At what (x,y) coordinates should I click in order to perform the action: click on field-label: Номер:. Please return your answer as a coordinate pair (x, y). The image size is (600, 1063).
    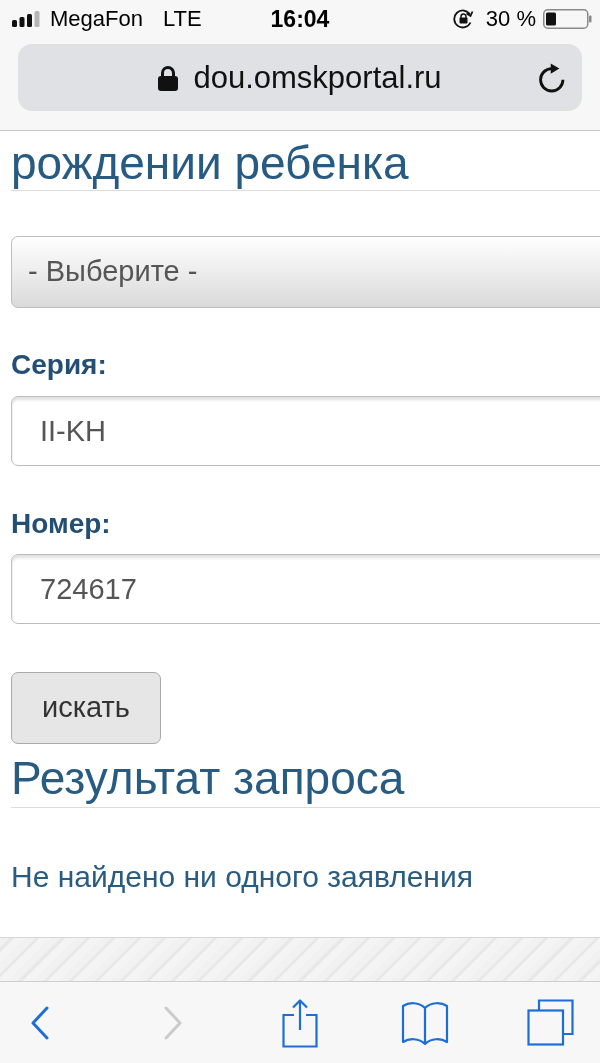
    Looking at the image, I should click on (61, 524).